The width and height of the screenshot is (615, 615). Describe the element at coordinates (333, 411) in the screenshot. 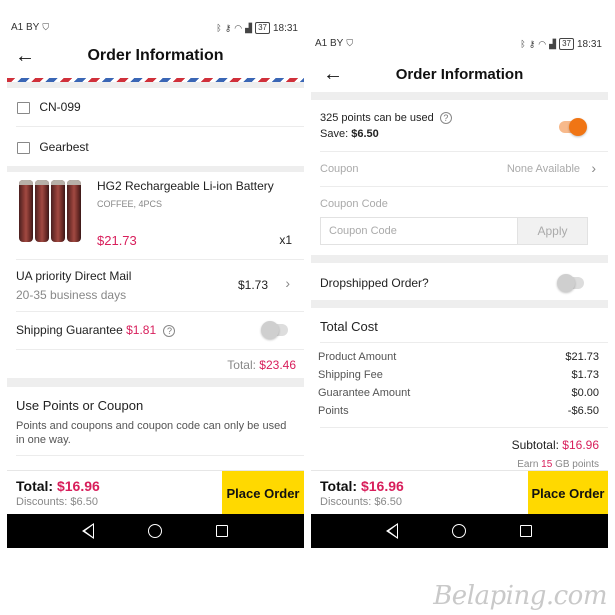

I see `cost-label: Points` at that location.